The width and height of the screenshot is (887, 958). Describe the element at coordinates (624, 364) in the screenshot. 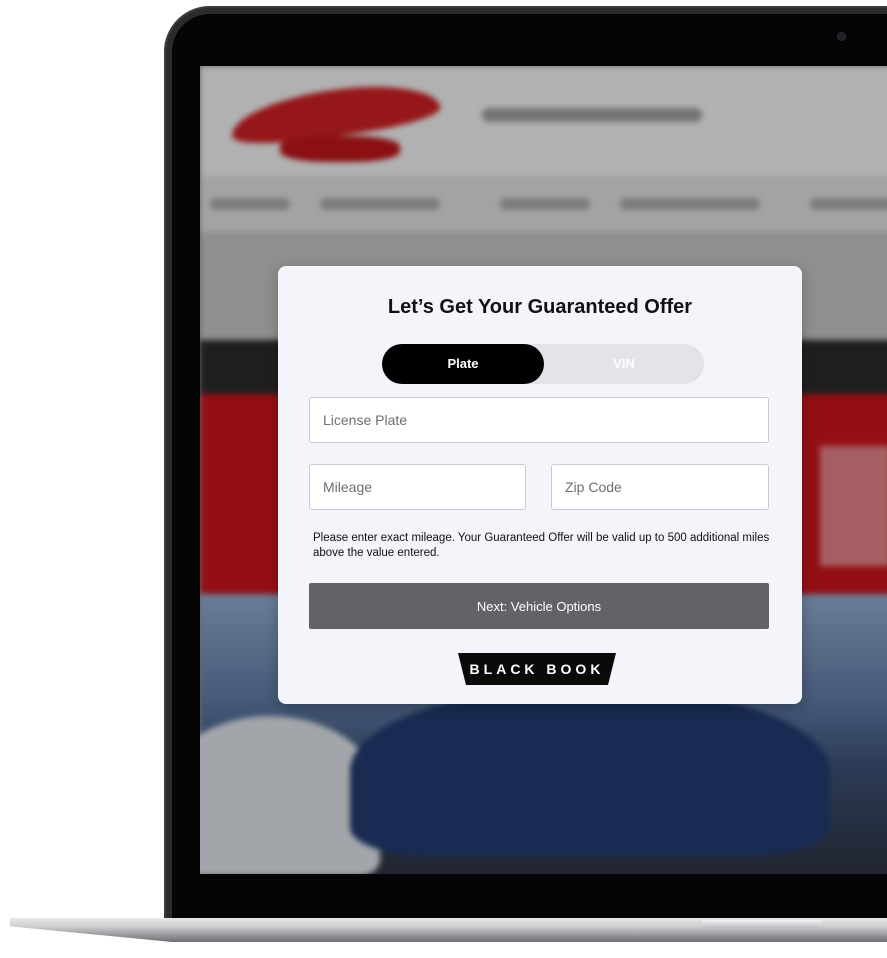

I see `toggle-vin: VIN` at that location.